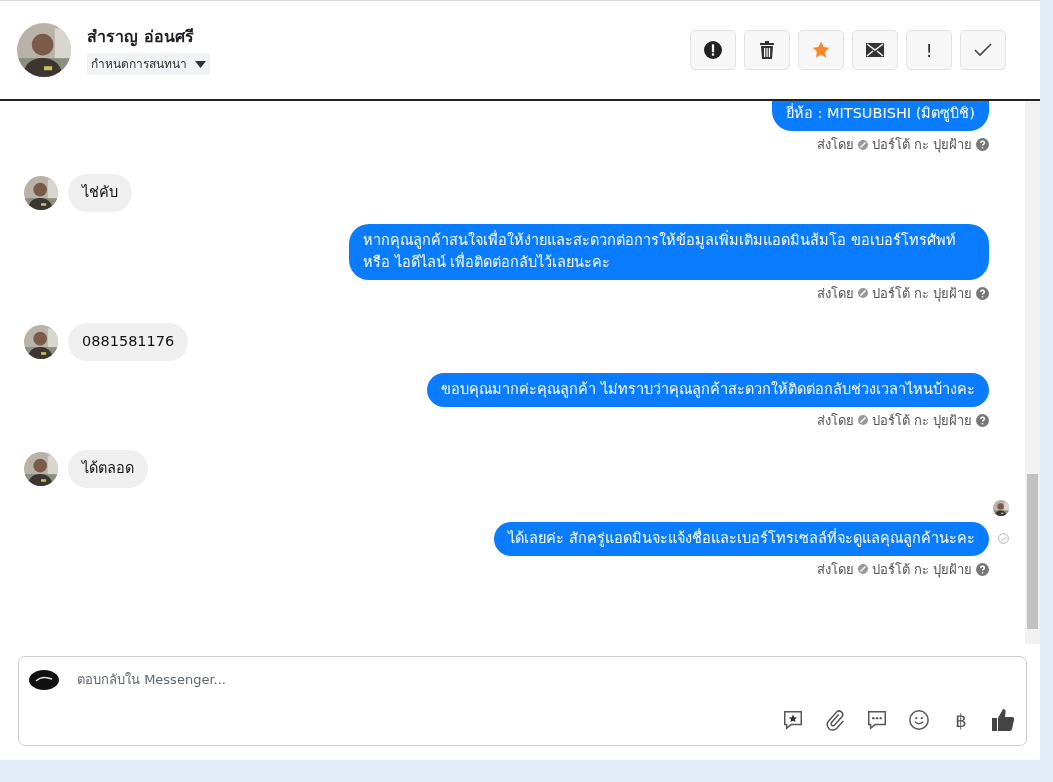  I want to click on message-bubble: ได้เลยค่ะ สักครู่แอดมินจะแจ้งชื่อและเบอร์โทรเซลล์ที่จะดูแลคุณลูกค้านะคะ, so click(741, 538).